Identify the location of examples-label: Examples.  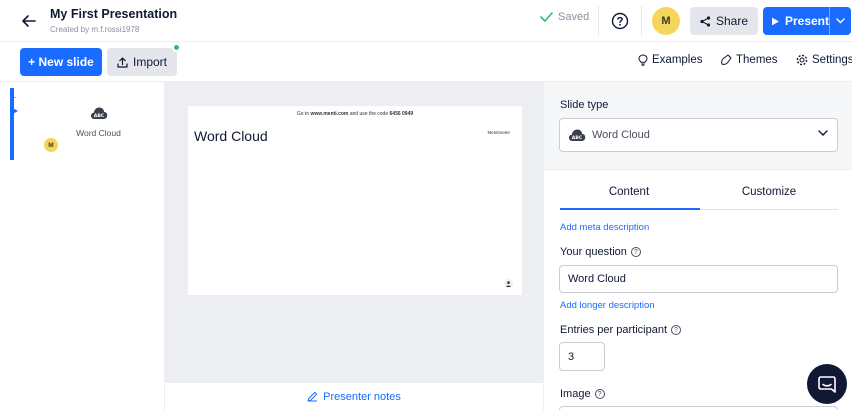
(677, 60).